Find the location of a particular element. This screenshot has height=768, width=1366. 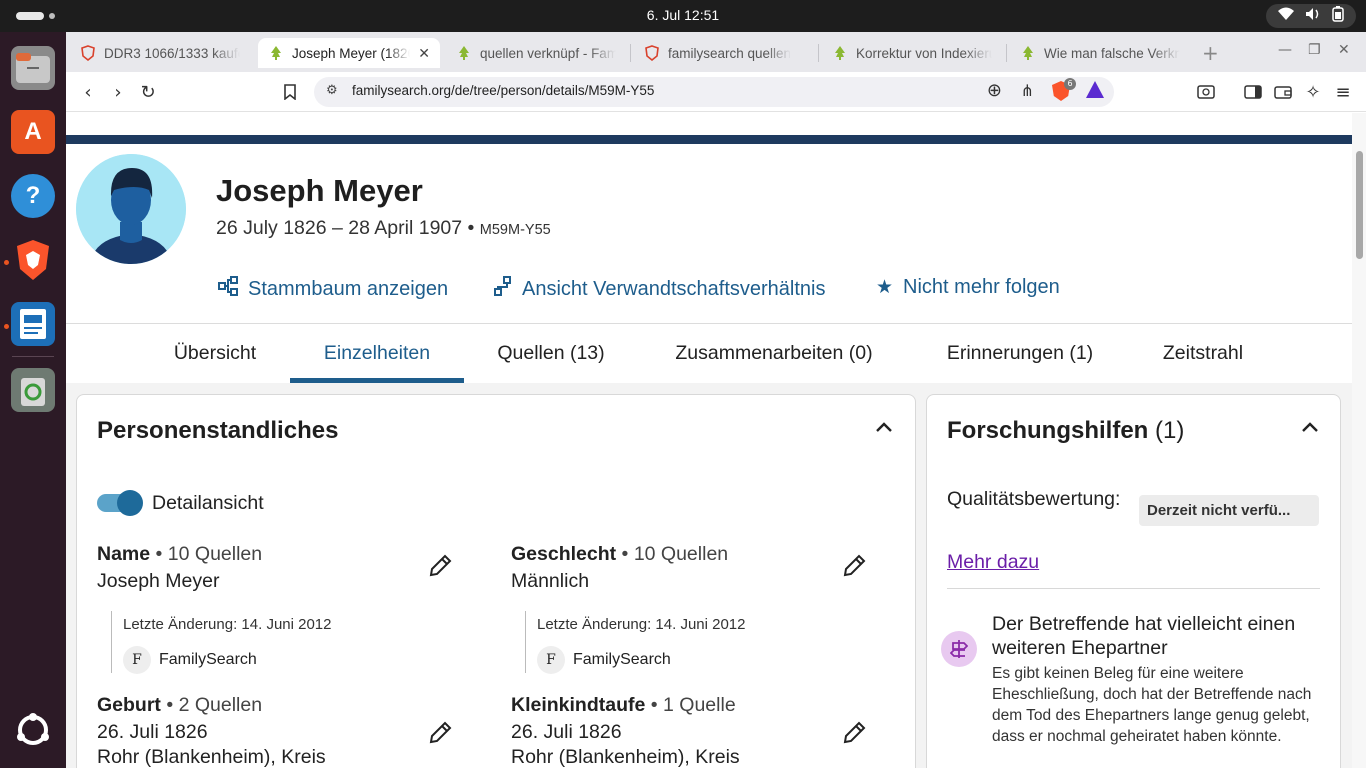

contributor-avatar: F is located at coordinates (137, 660).